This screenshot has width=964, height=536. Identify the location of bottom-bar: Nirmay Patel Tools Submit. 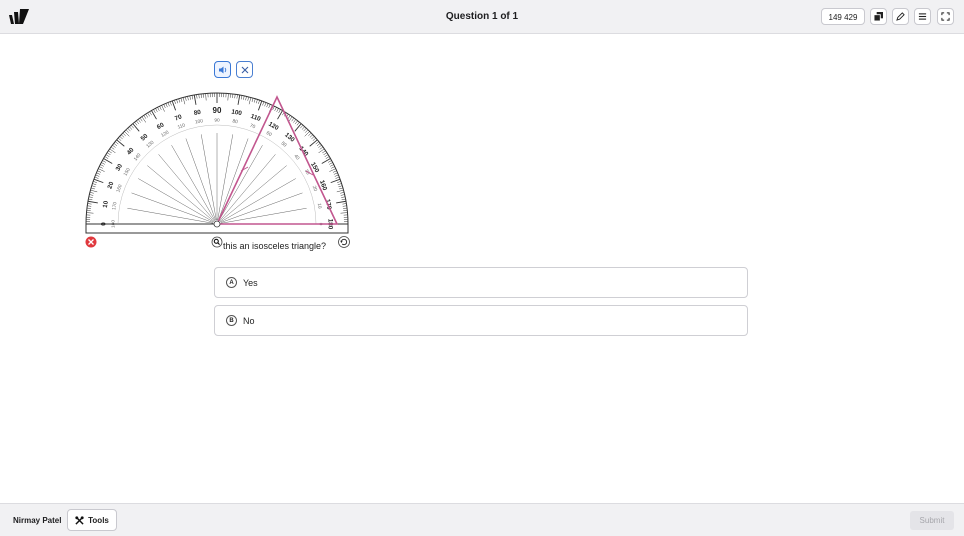
(482, 519).